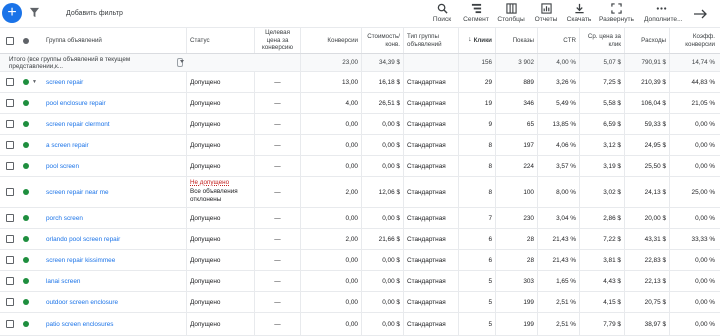 This screenshot has height=336, width=720. What do you see at coordinates (700, 14) in the screenshot?
I see `collapse-icon` at bounding box center [700, 14].